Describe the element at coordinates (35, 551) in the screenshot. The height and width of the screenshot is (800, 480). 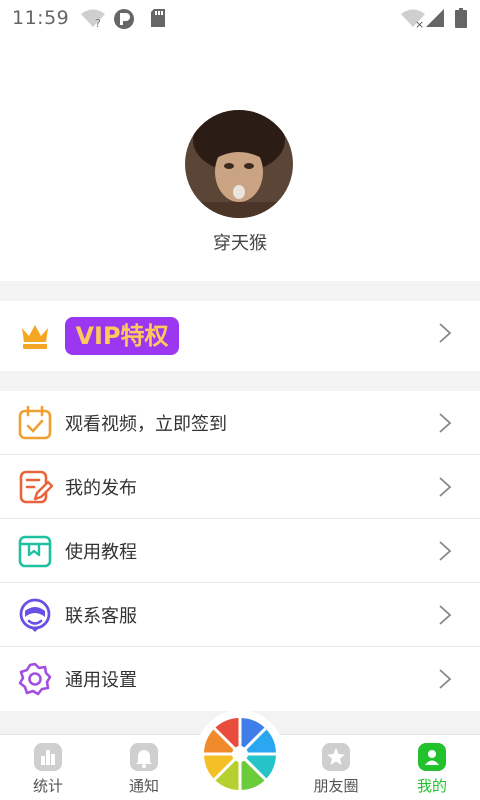
I see `book-icon` at that location.